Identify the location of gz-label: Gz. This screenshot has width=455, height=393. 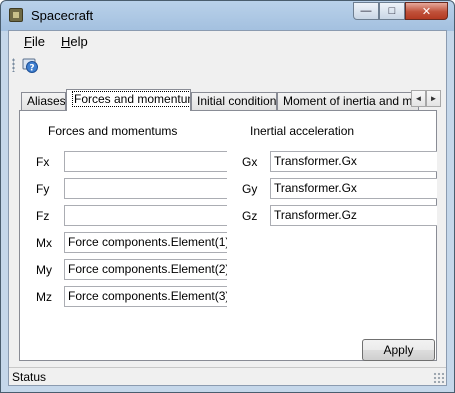
(250, 216).